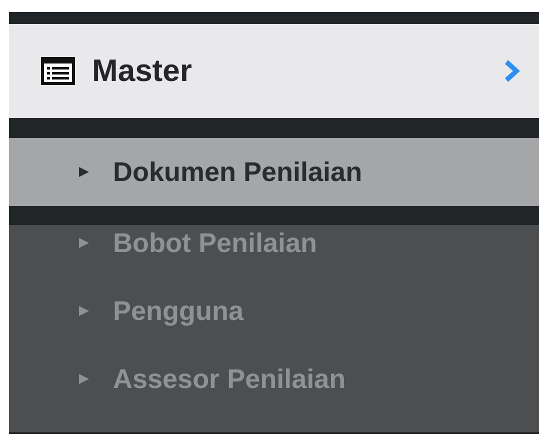  What do you see at coordinates (142, 71) in the screenshot?
I see `menu-title: Master` at bounding box center [142, 71].